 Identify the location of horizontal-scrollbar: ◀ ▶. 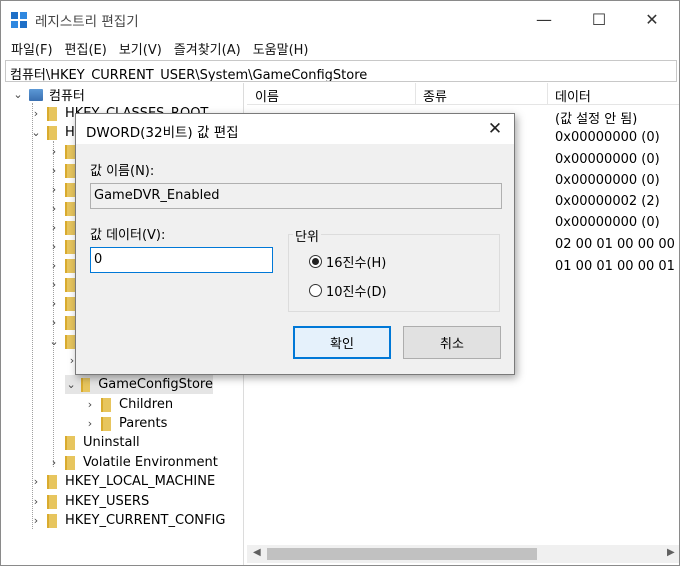
(463, 554).